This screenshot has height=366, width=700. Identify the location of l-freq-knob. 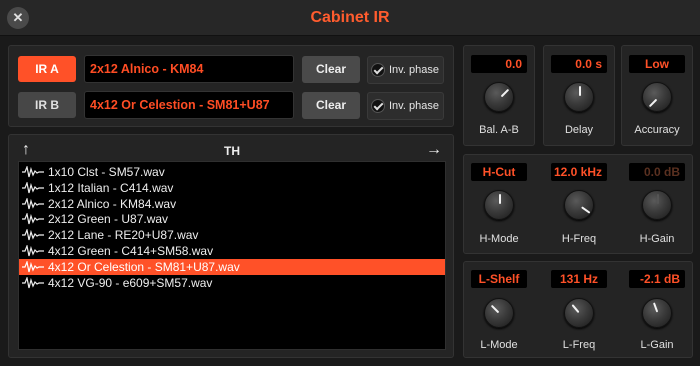
(579, 313).